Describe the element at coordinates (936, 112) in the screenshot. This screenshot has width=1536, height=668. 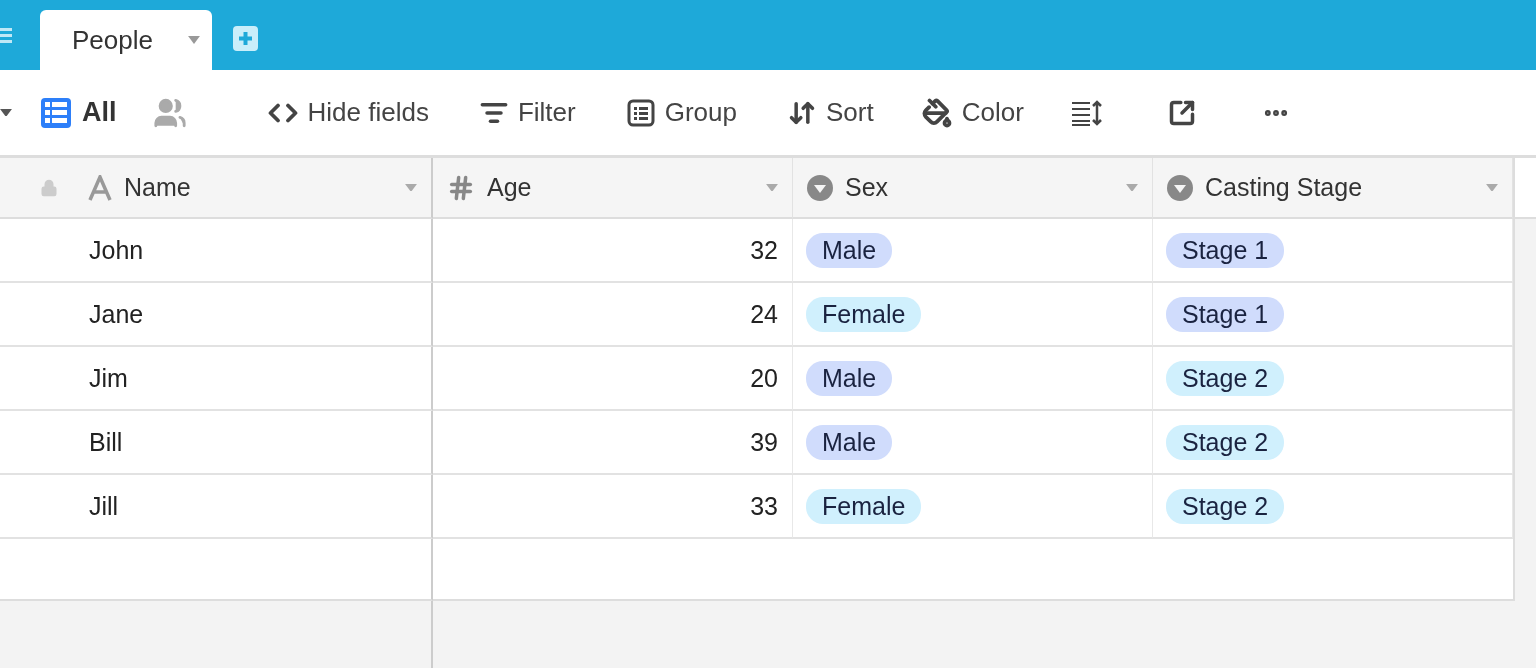
I see `paint-bucket-icon` at that location.